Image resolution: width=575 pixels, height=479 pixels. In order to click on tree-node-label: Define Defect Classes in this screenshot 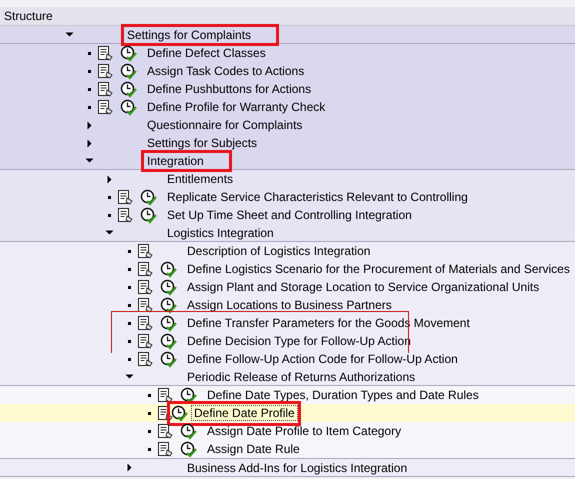, I will do `click(206, 53)`.